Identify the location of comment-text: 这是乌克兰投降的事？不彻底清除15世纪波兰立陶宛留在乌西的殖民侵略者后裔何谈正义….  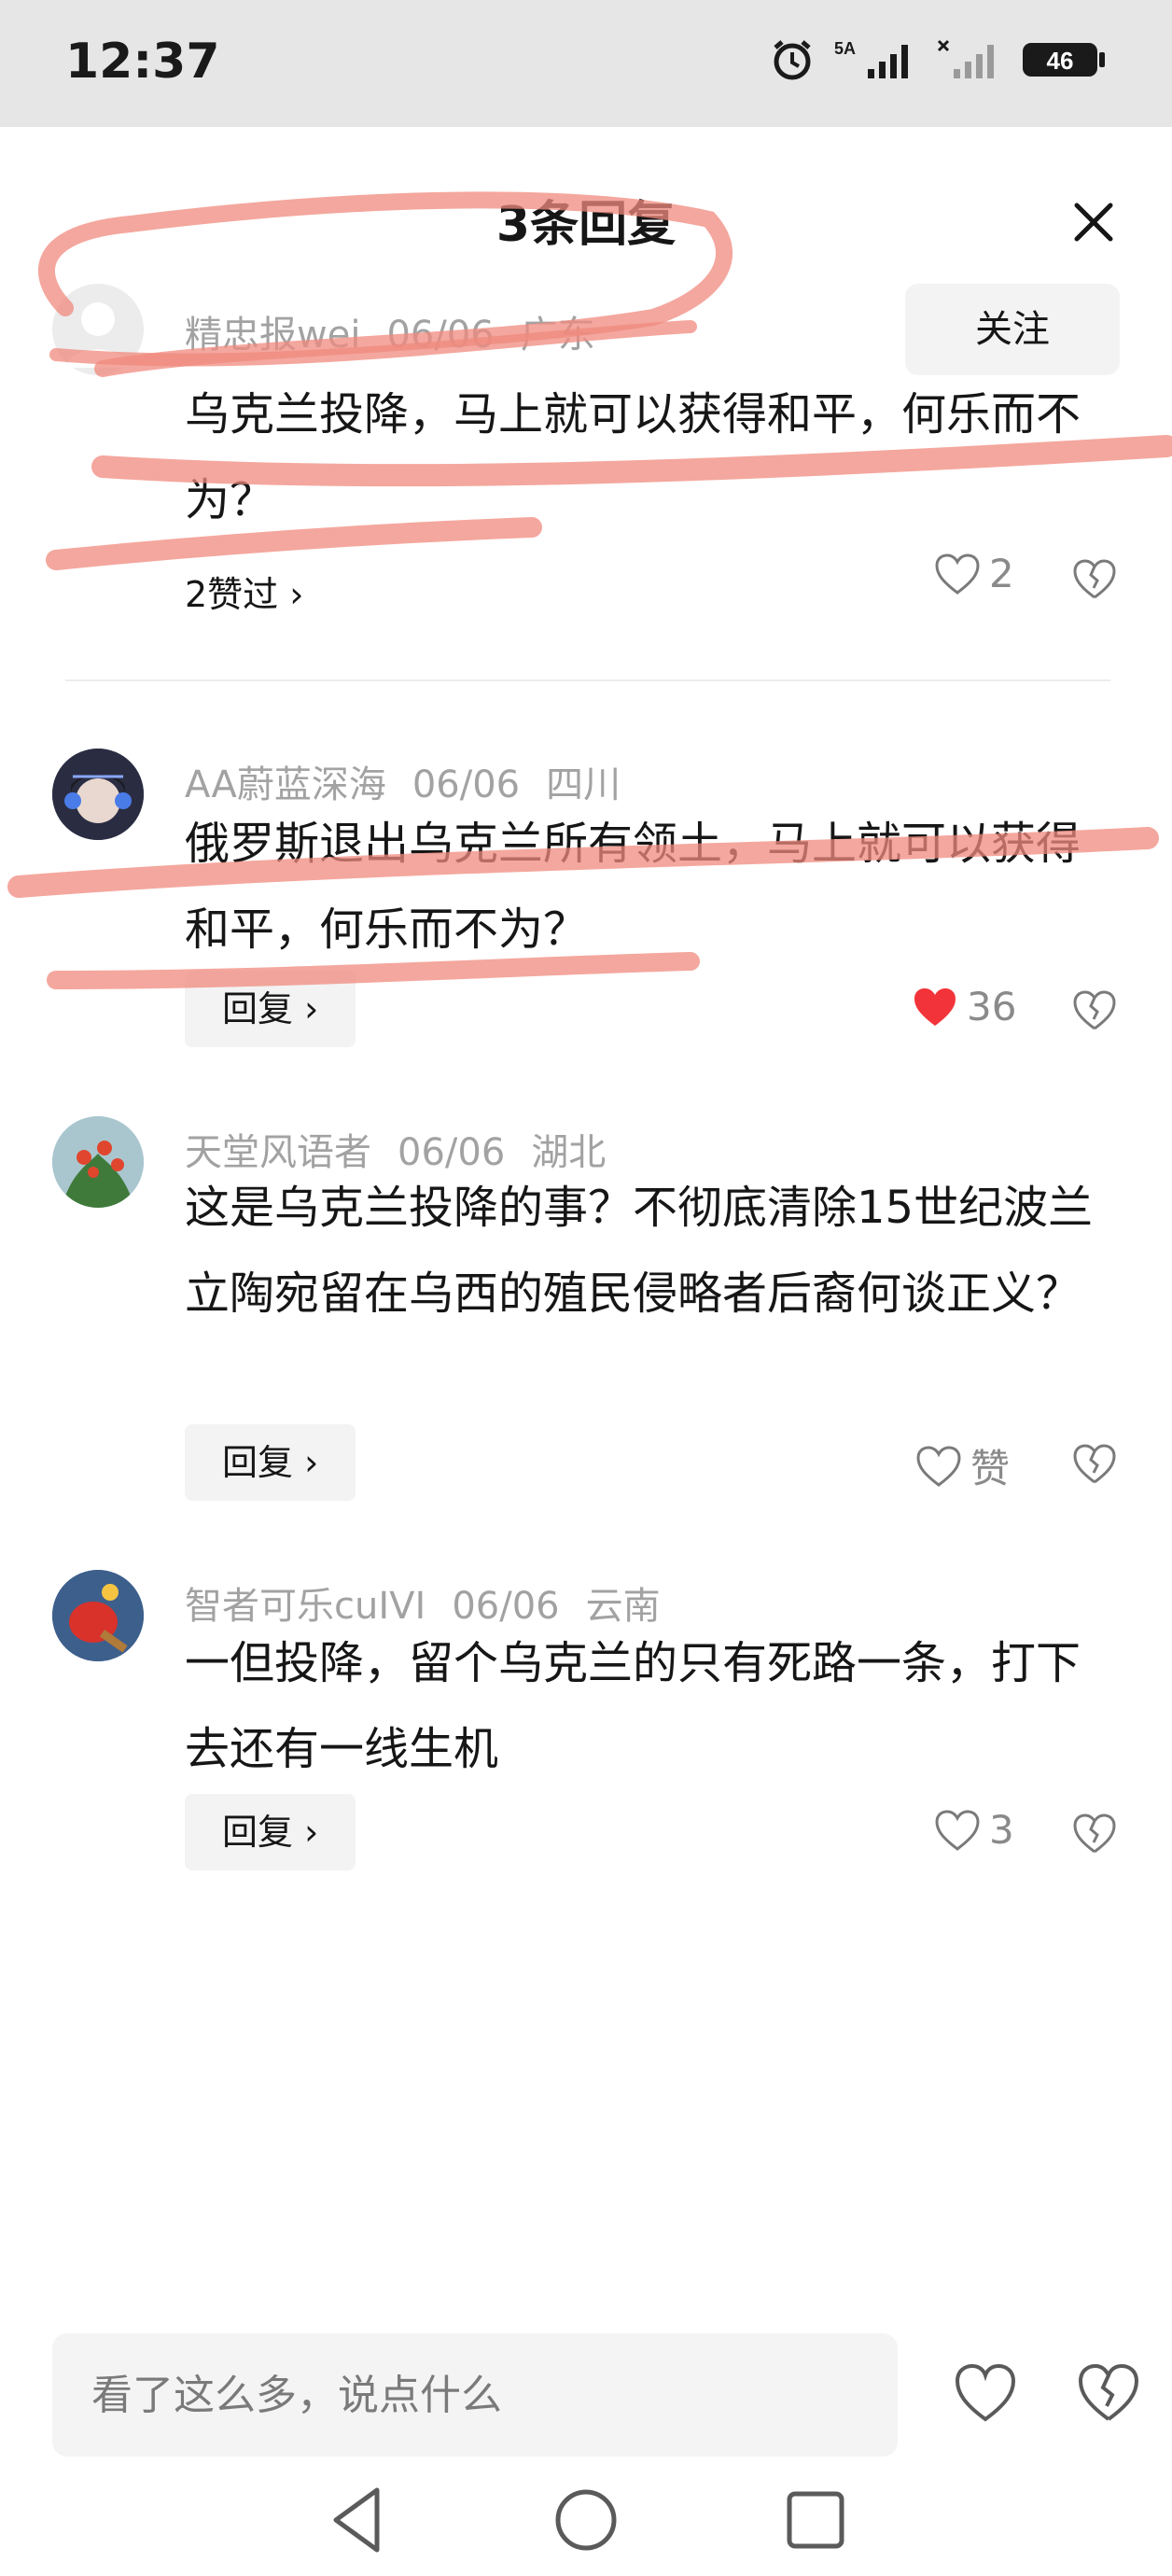
(651, 1251).